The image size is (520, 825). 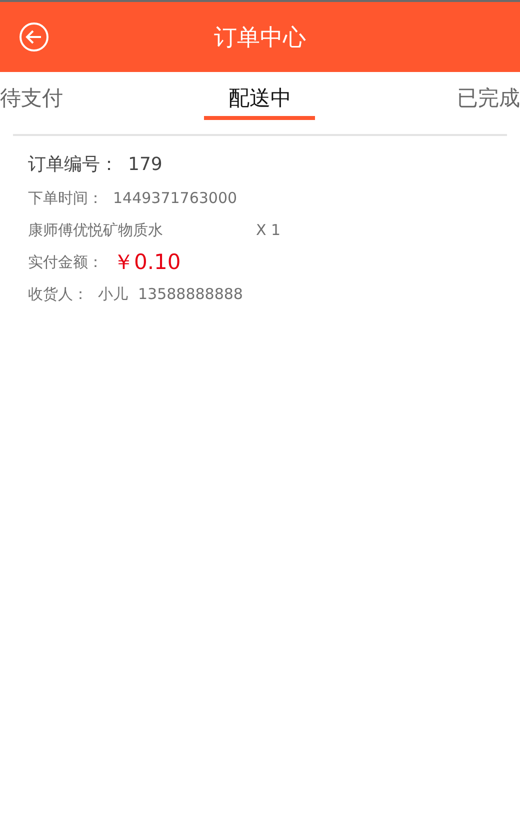 I want to click on tab: 配送中, so click(x=260, y=96).